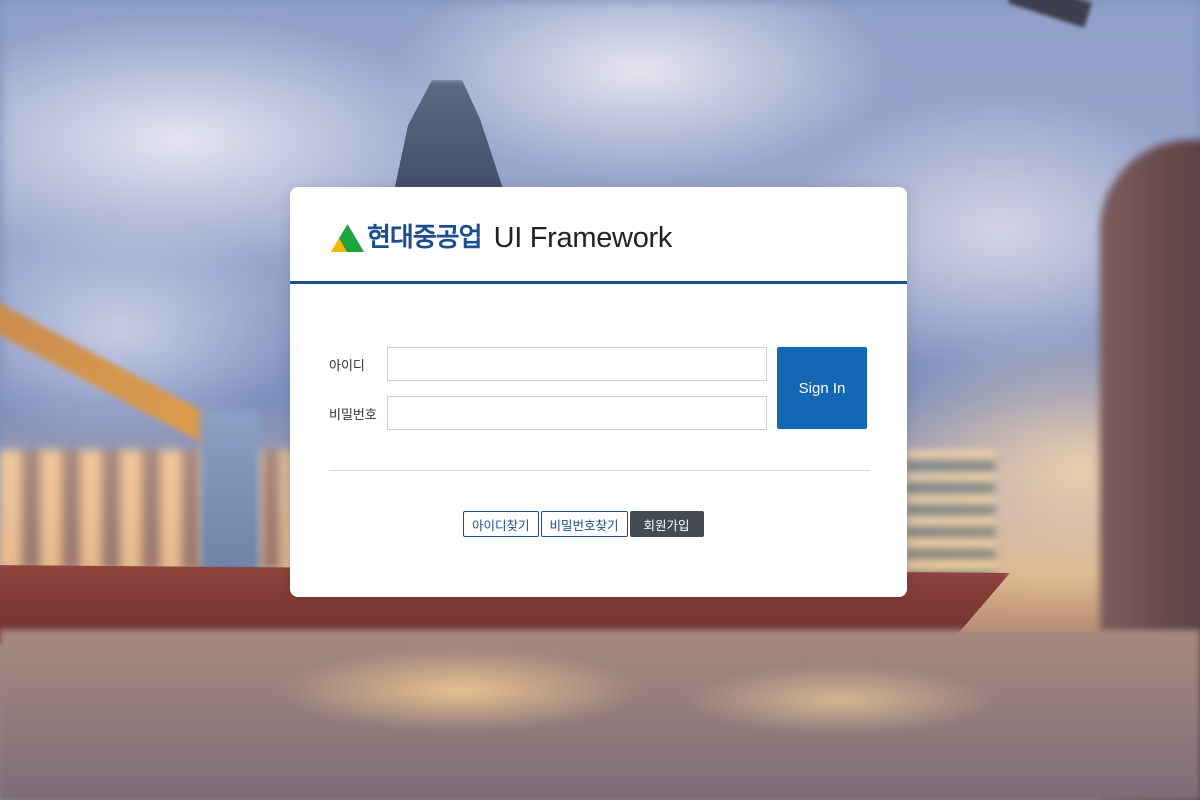  Describe the element at coordinates (347, 238) in the screenshot. I see `hyundai-triangle-logo-icon` at that location.